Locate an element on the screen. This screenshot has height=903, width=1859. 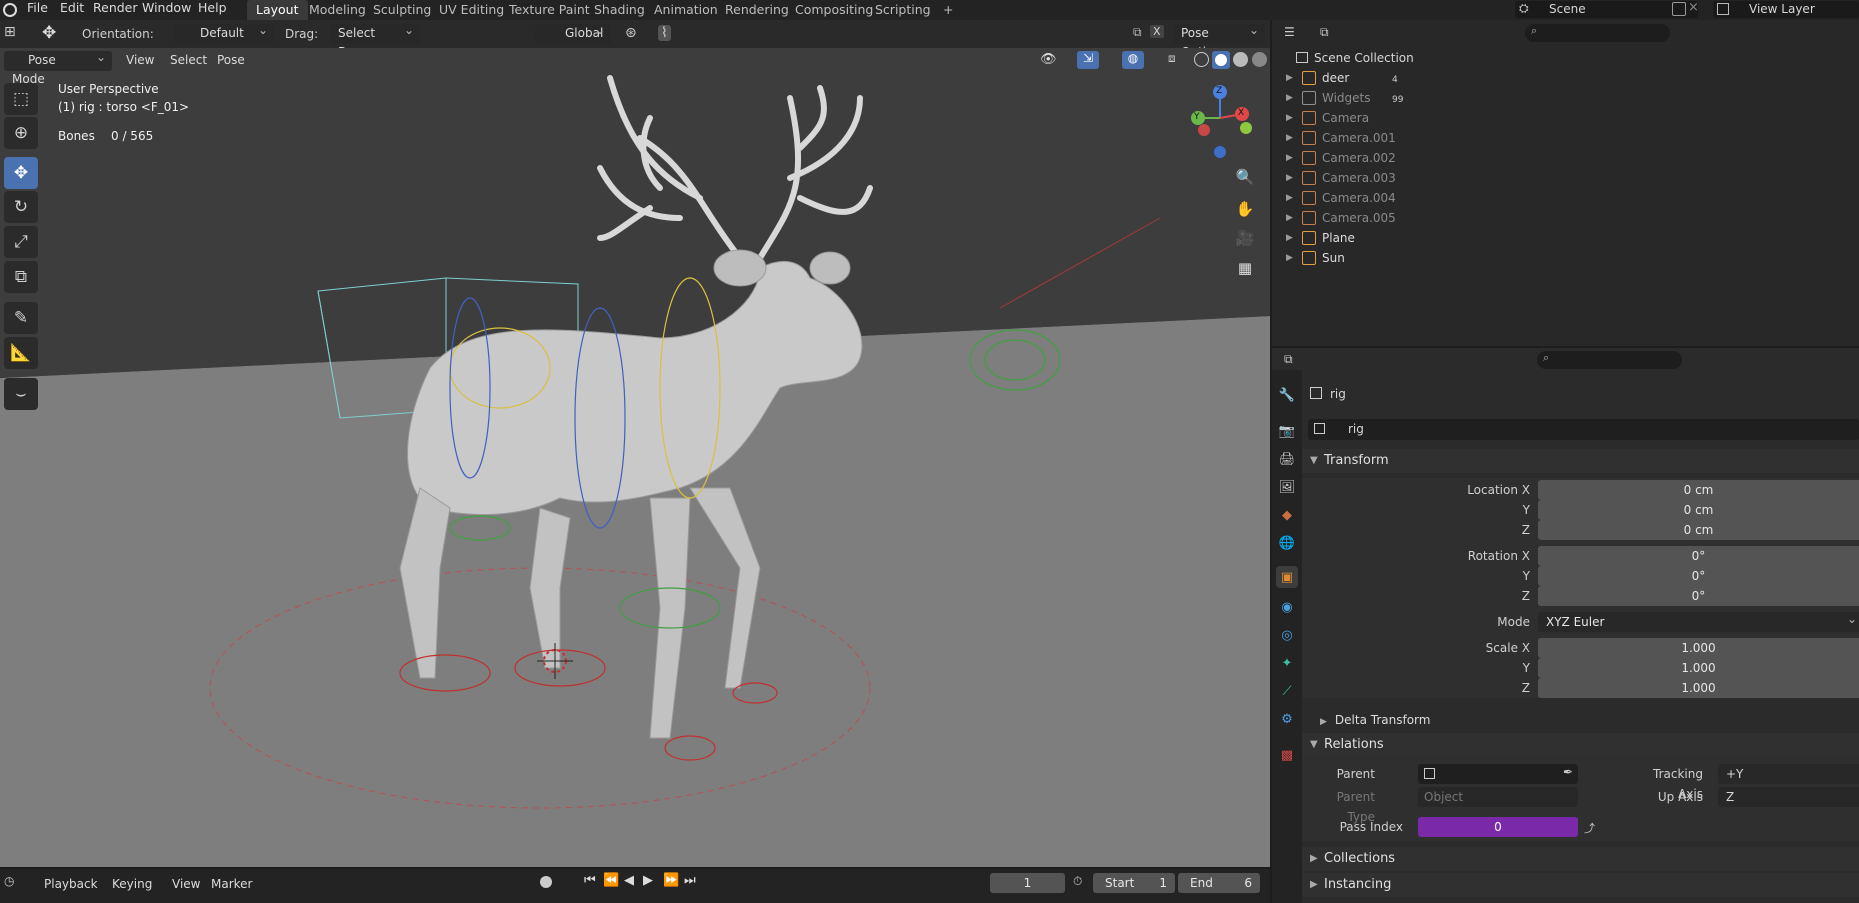
rotation-z-field: 0° is located at coordinates (1698, 596).